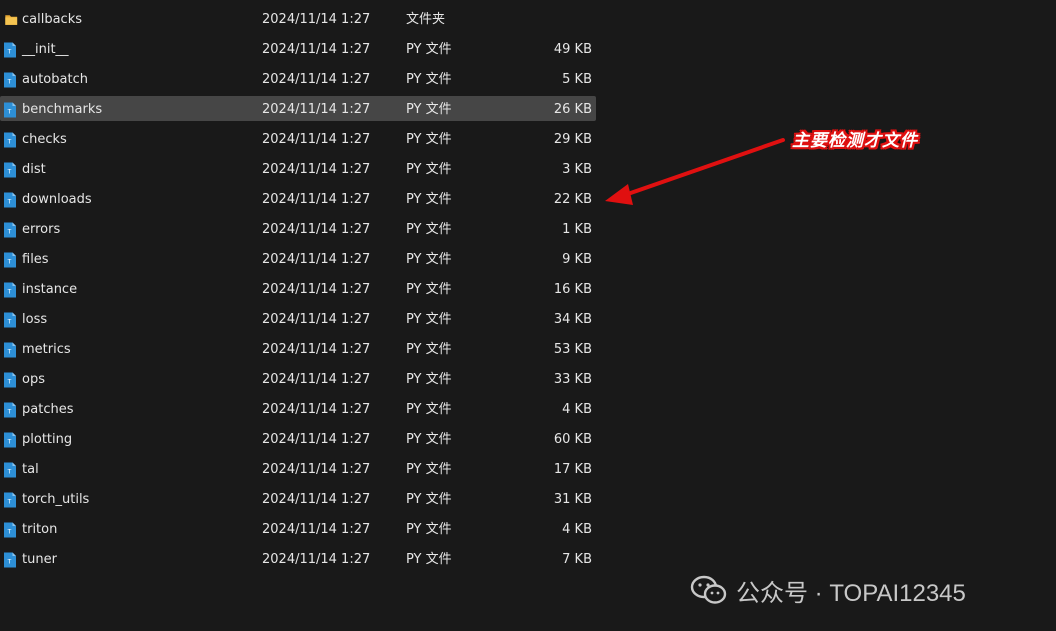 The width and height of the screenshot is (1056, 631). I want to click on watermark: 公众号 · TOPAI12345, so click(828, 590).